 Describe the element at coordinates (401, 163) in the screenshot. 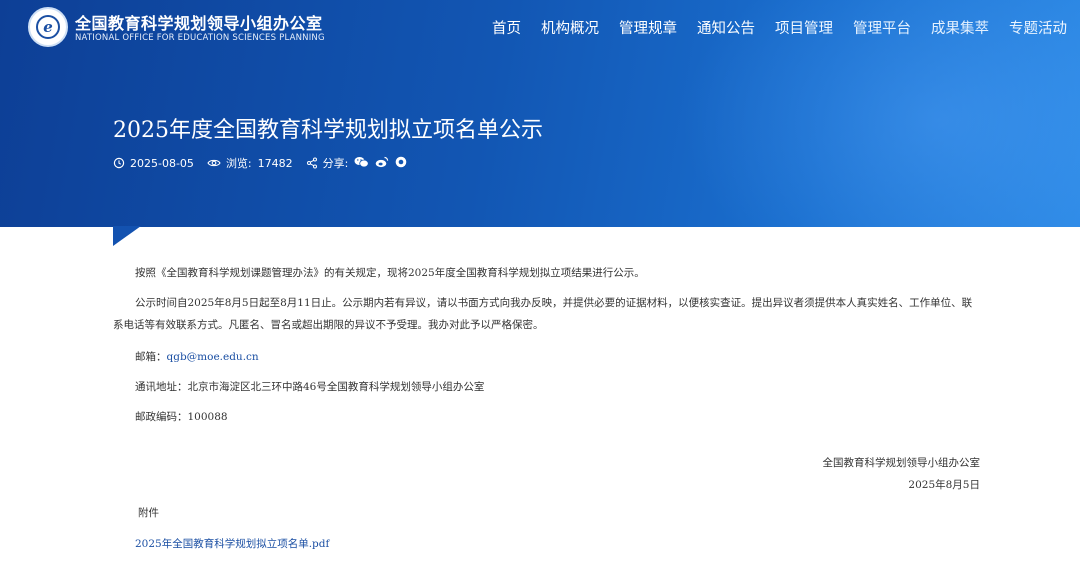

I see `qzone-icon` at that location.